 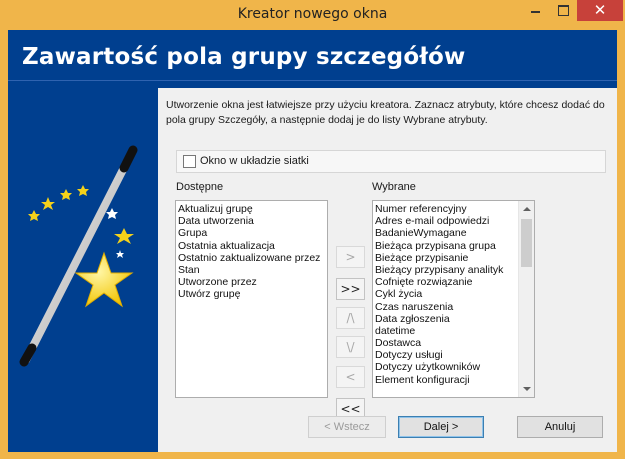 What do you see at coordinates (200, 187) in the screenshot?
I see `available-label: Dostępne` at bounding box center [200, 187].